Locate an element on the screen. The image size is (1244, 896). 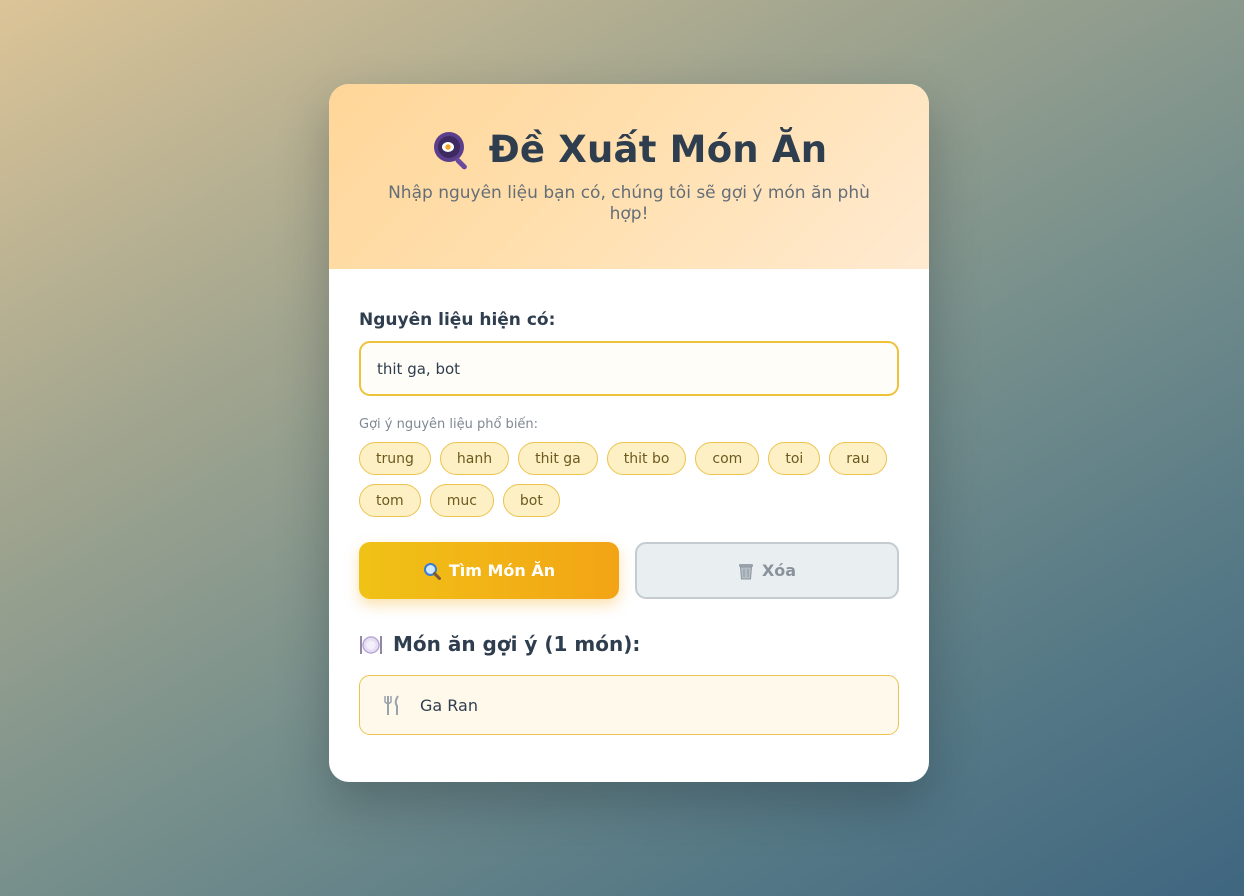
fork-knife-icon is located at coordinates (393, 705).